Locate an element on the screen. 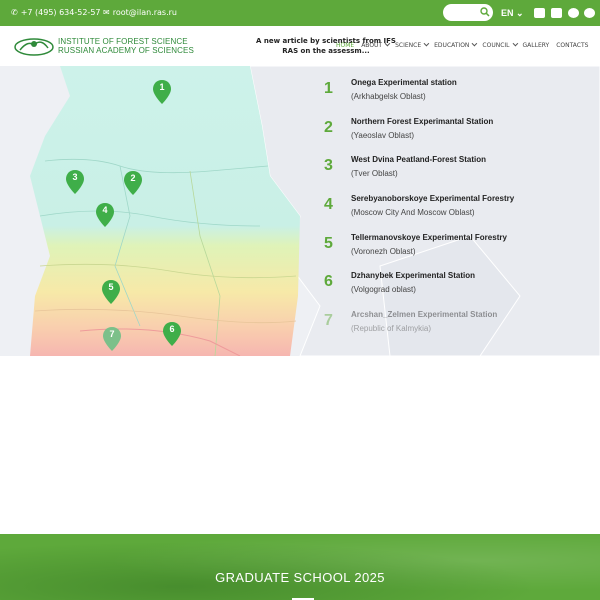 The height and width of the screenshot is (600, 600). station-number: 1 is located at coordinates (328, 88).